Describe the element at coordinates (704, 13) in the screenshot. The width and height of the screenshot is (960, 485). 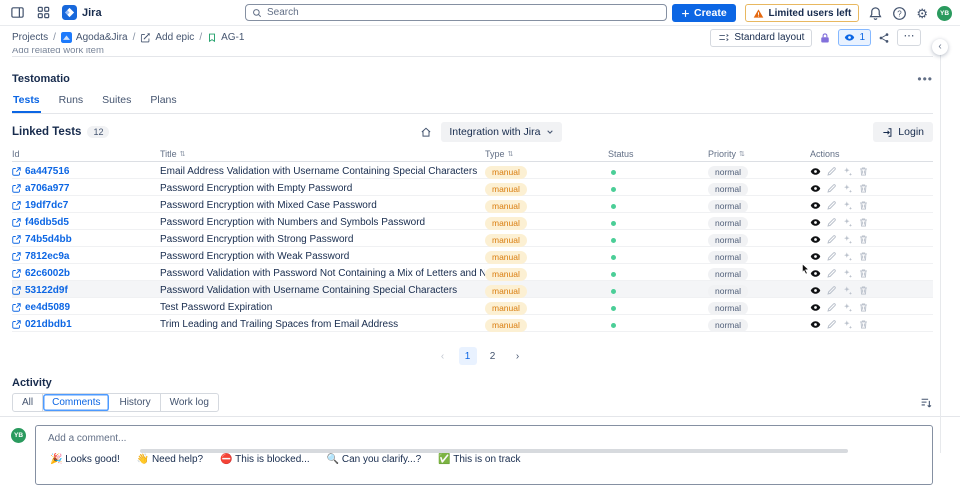
I see `create-button: Create` at that location.